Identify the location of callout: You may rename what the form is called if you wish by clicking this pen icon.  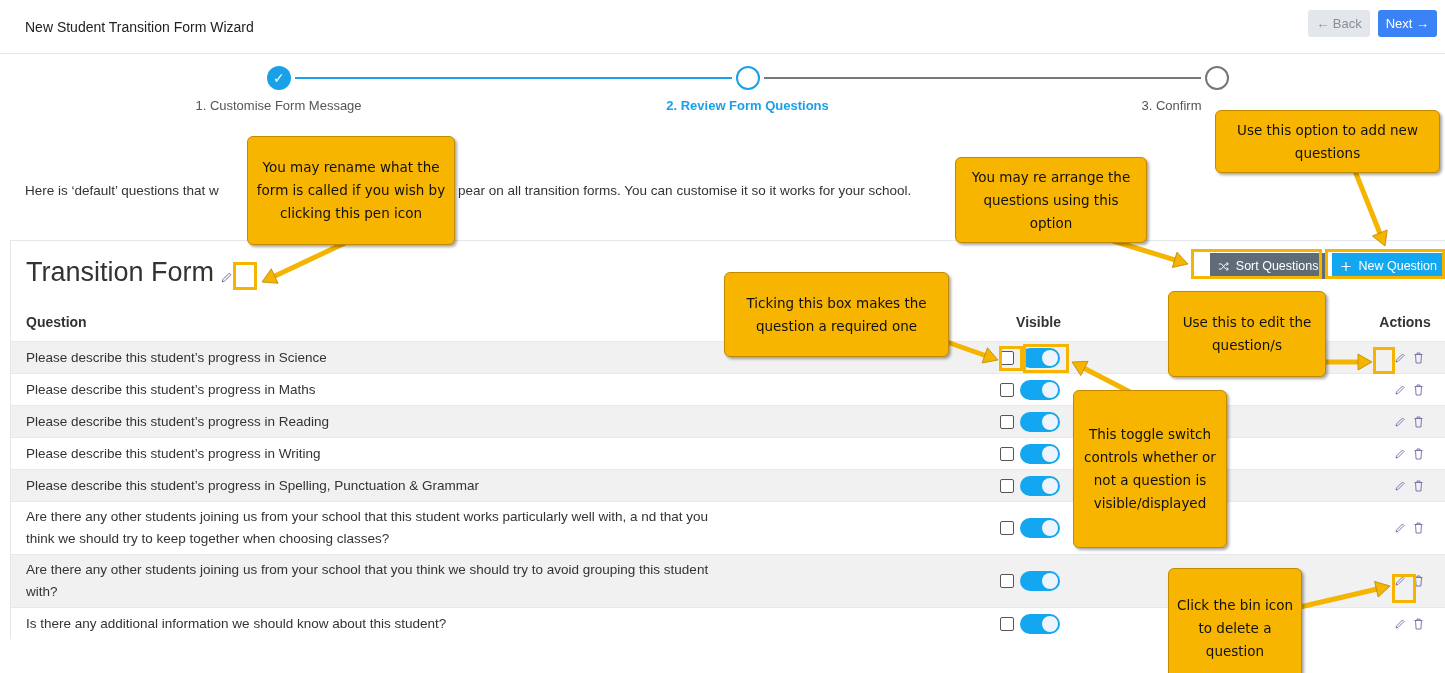
(351, 190).